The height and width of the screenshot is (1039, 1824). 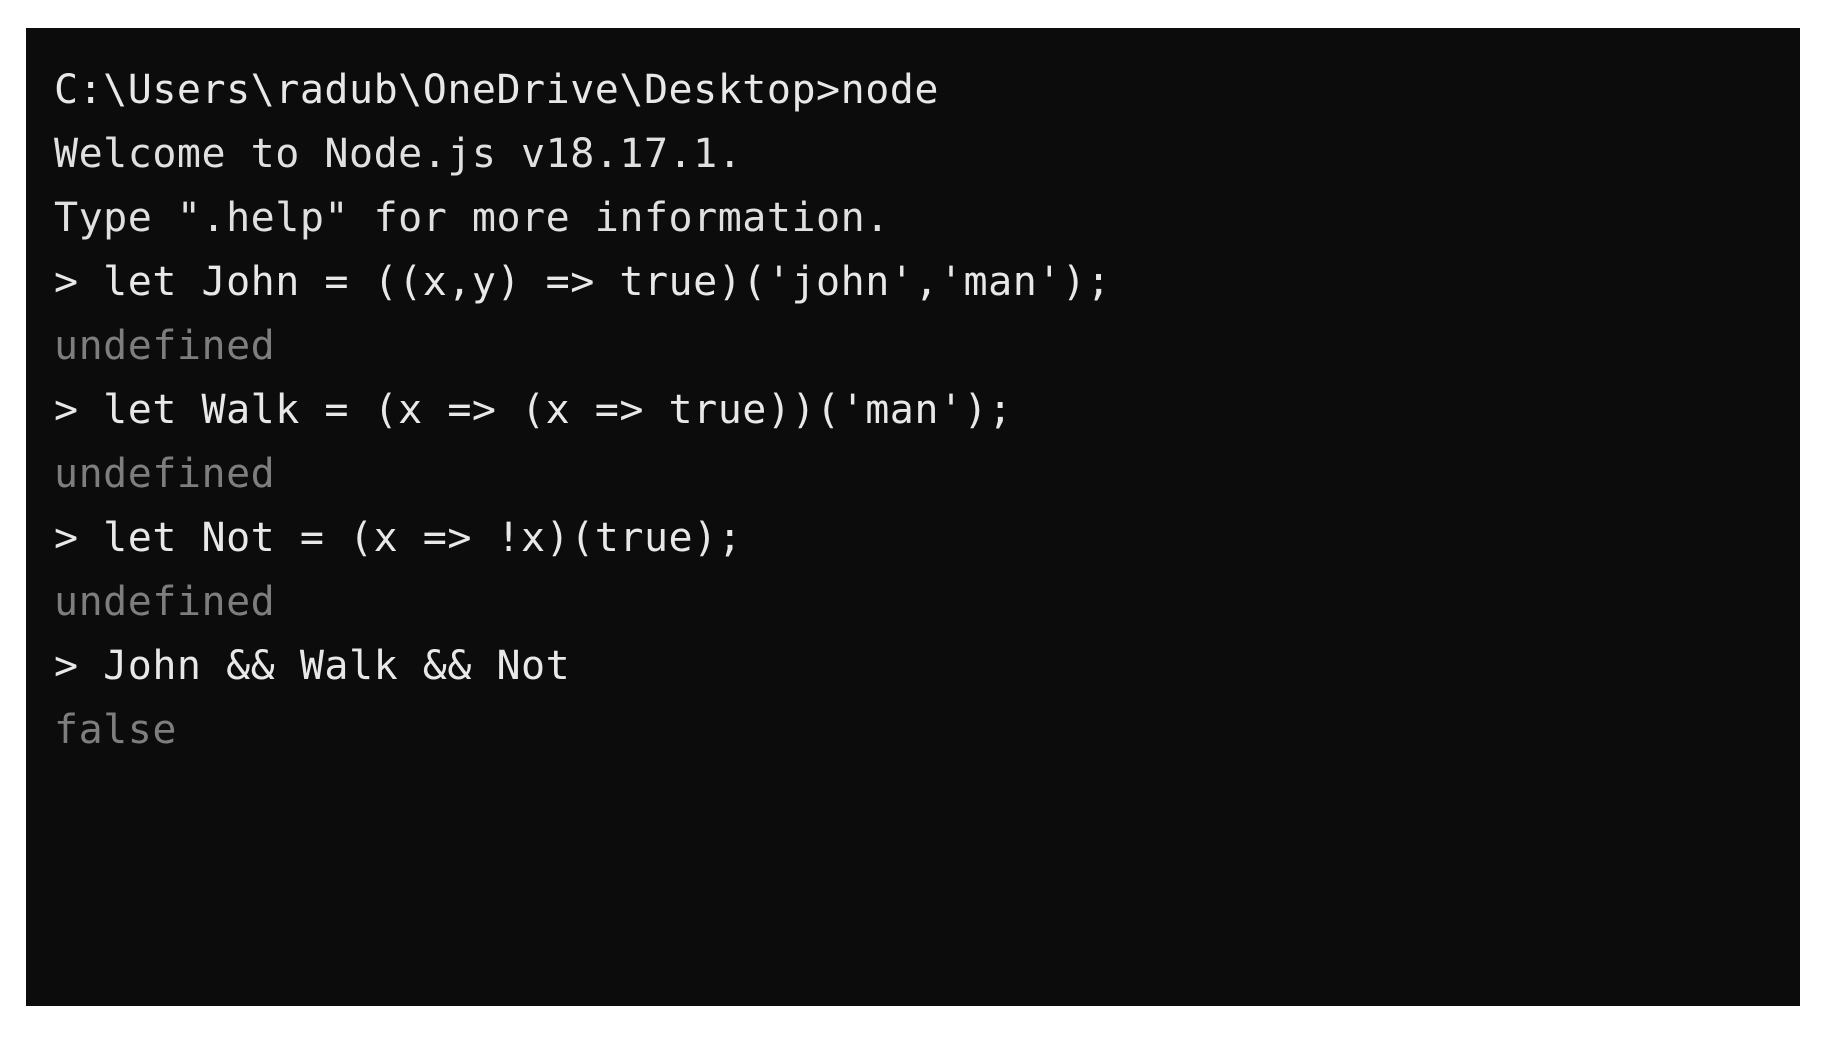 What do you see at coordinates (115, 730) in the screenshot?
I see `terminal-result-line: false` at bounding box center [115, 730].